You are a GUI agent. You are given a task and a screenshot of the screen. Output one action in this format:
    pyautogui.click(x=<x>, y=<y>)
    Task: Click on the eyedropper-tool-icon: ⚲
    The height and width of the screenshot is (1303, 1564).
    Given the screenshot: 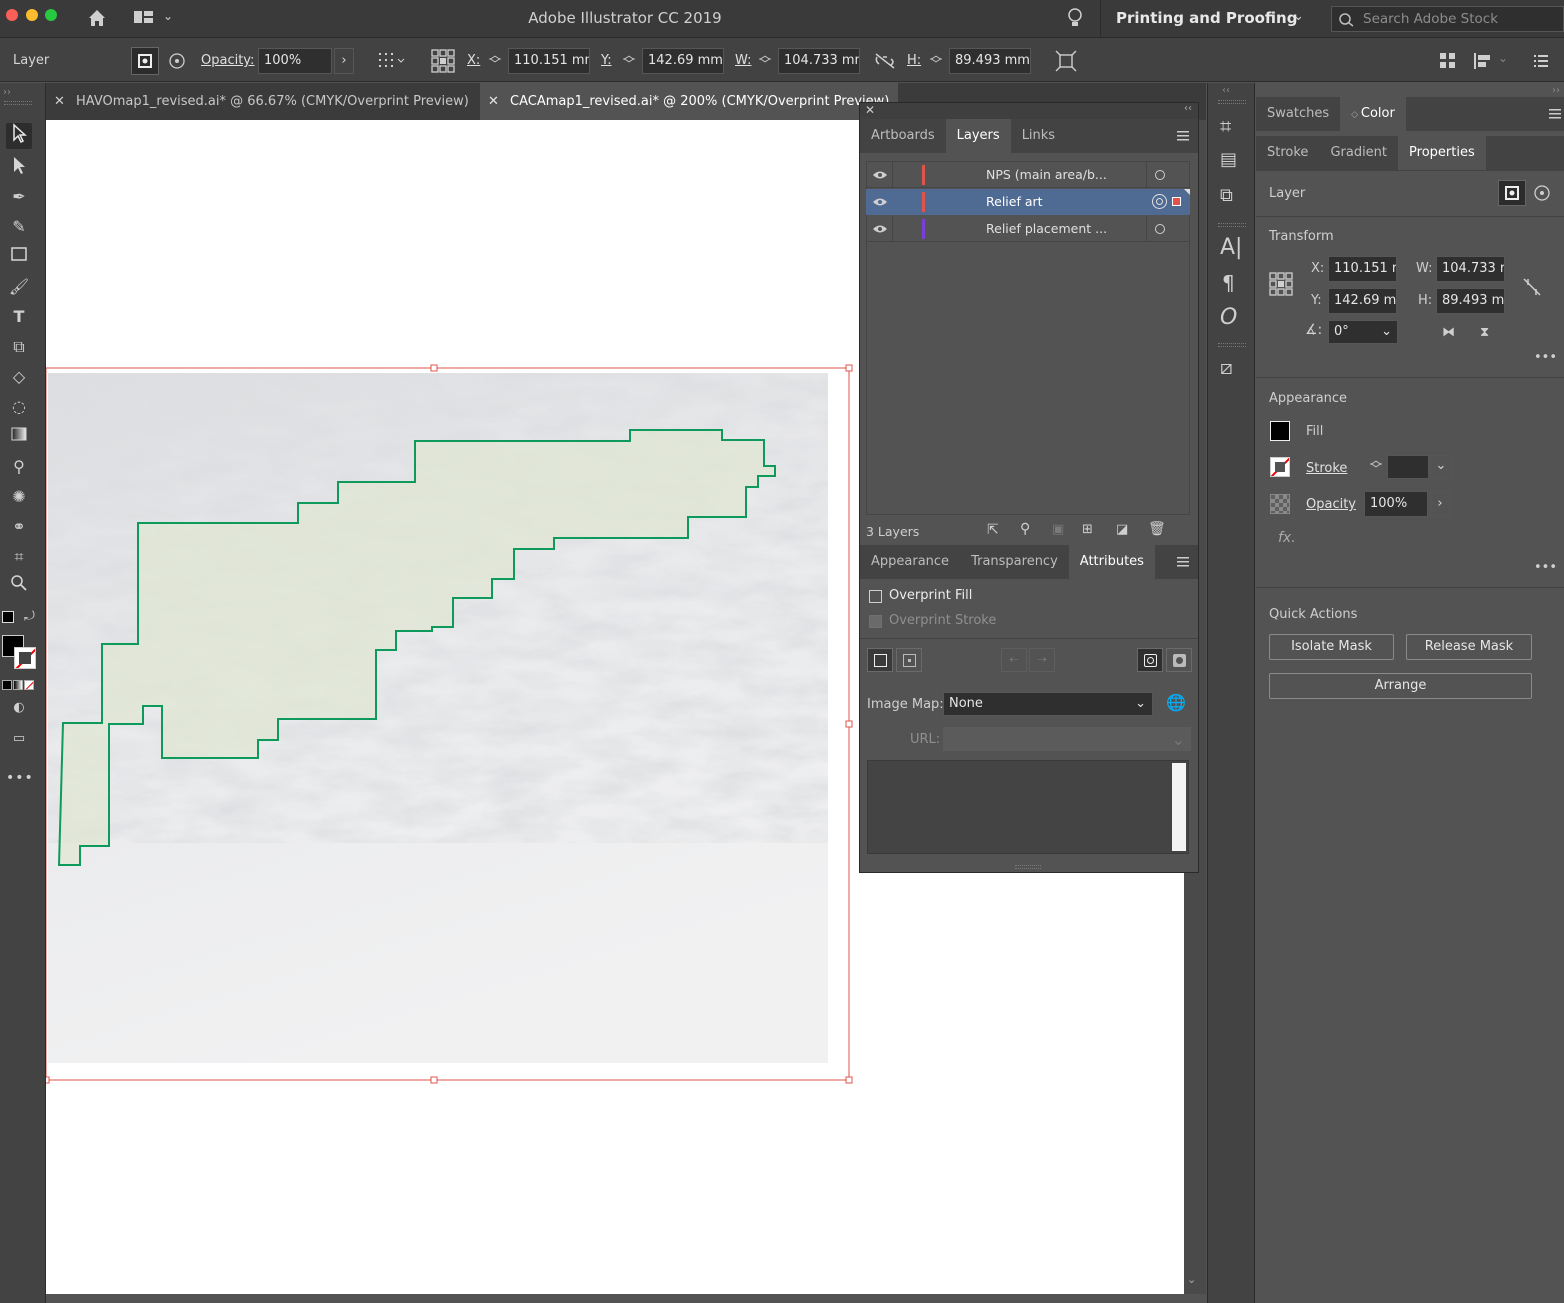 What is the action you would take?
    pyautogui.click(x=19, y=467)
    